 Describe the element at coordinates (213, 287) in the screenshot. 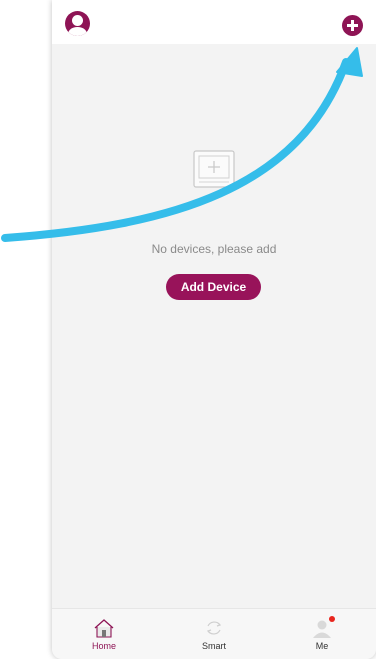

I see `add-device-button: Add Device` at that location.